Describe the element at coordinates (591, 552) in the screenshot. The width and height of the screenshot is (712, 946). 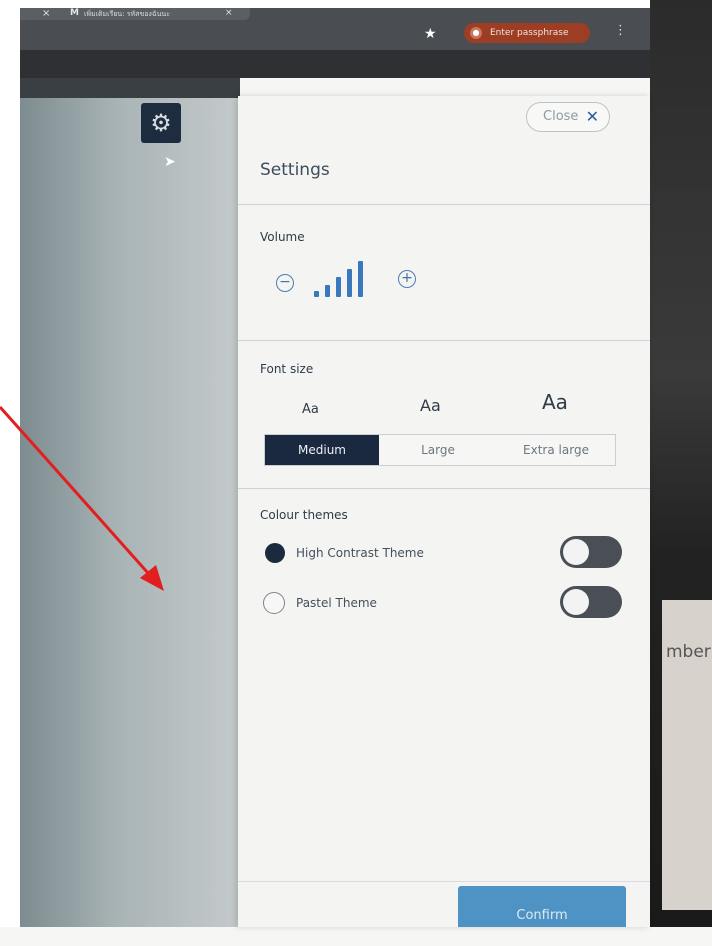
I see `high-contrast-toggle` at that location.